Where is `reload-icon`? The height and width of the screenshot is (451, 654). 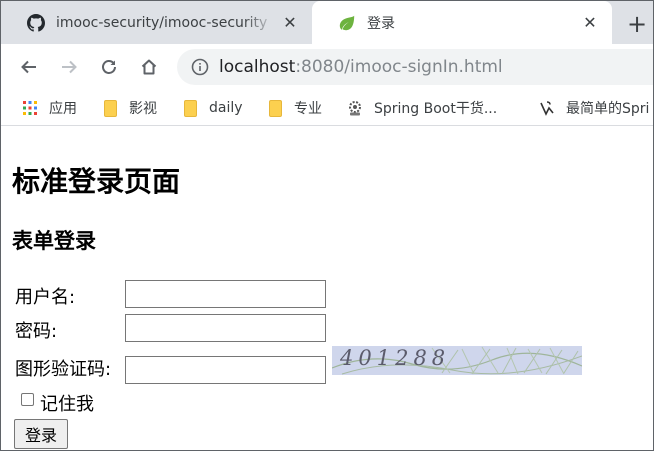 reload-icon is located at coordinates (109, 67).